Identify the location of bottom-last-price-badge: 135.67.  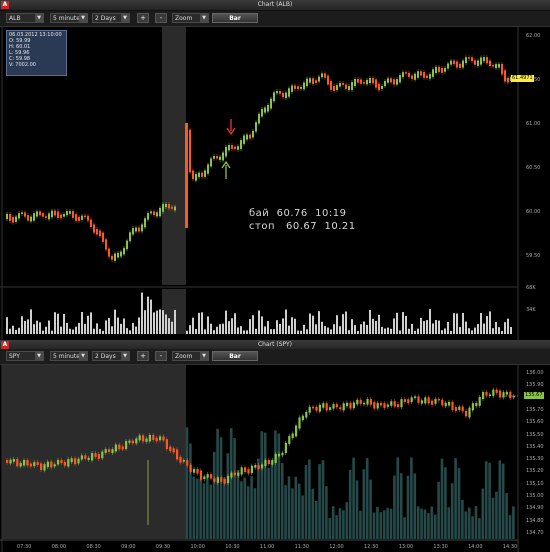
(534, 395).